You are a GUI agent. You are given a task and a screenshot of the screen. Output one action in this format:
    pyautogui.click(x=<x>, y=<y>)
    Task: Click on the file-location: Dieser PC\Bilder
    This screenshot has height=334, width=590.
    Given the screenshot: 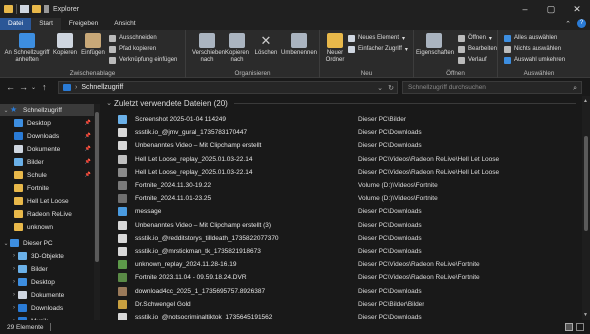 What is the action you would take?
    pyautogui.click(x=382, y=119)
    